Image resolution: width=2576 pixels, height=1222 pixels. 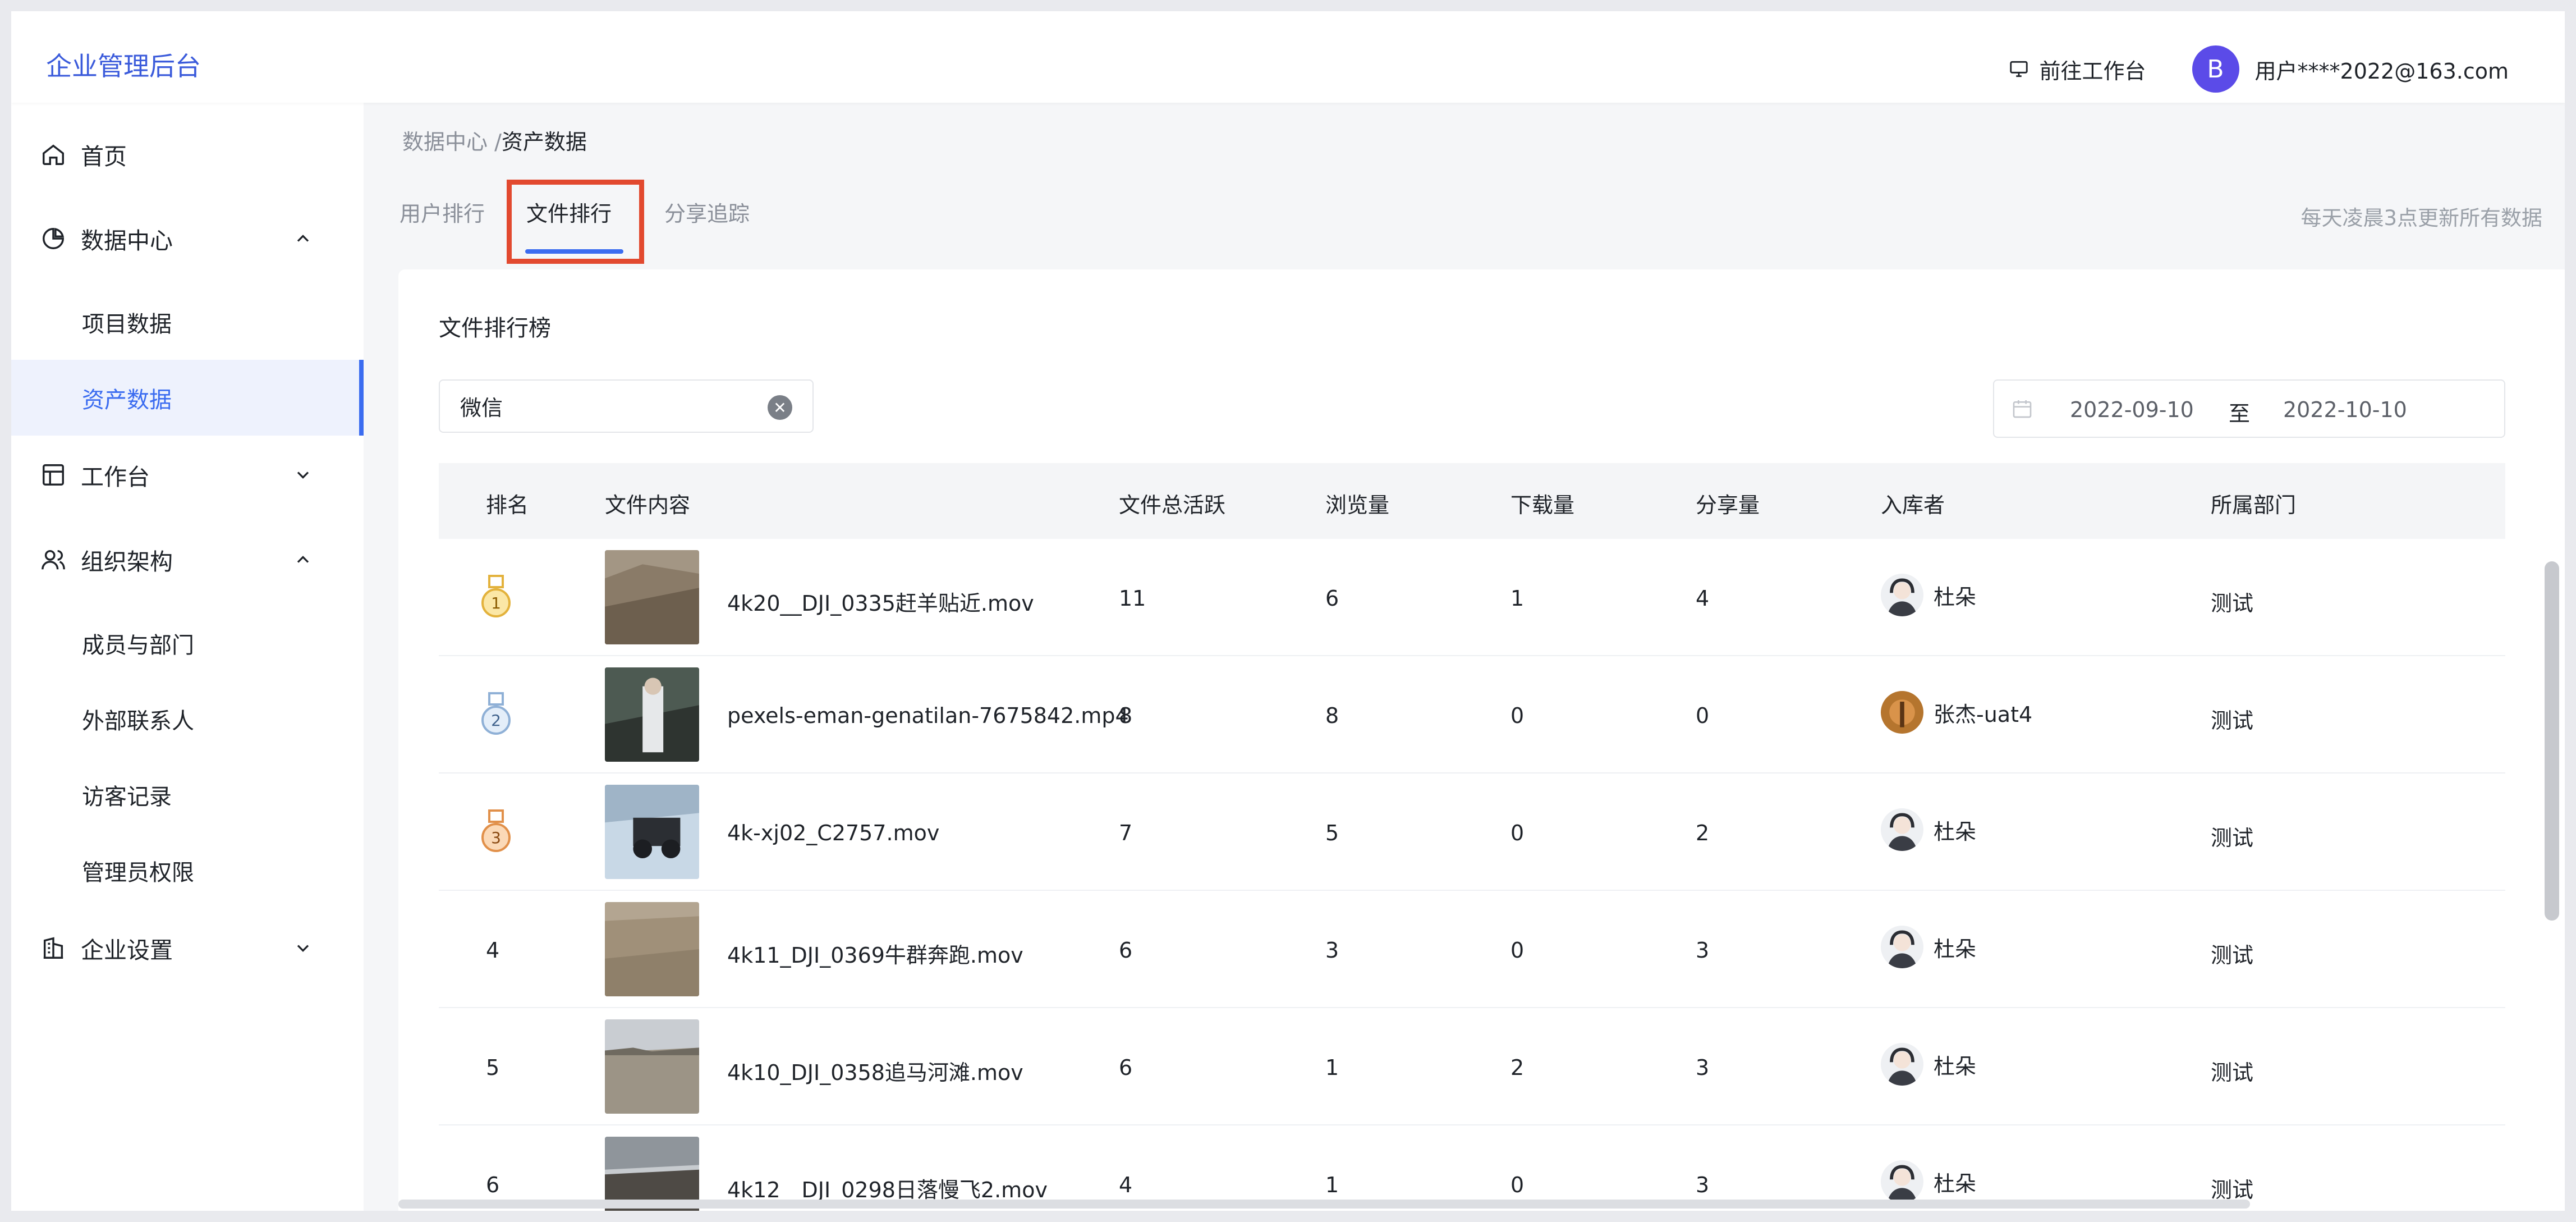 I want to click on file-name: 4k10_DJI_0358追马河滩.mov, so click(x=929, y=1071).